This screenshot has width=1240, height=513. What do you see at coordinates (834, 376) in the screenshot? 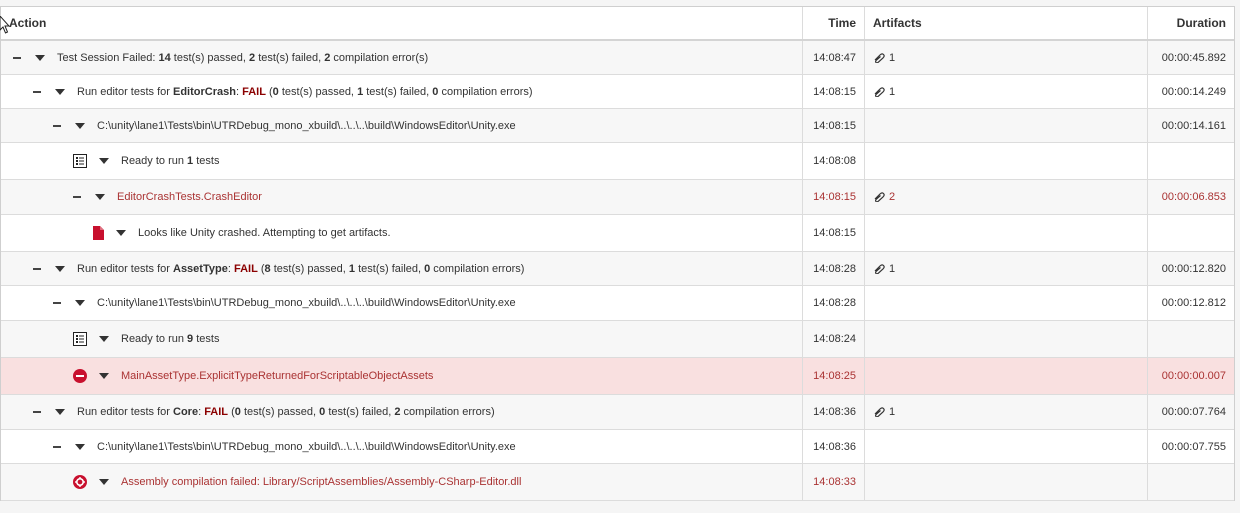
I see `row-time: 14:08:25` at bounding box center [834, 376].